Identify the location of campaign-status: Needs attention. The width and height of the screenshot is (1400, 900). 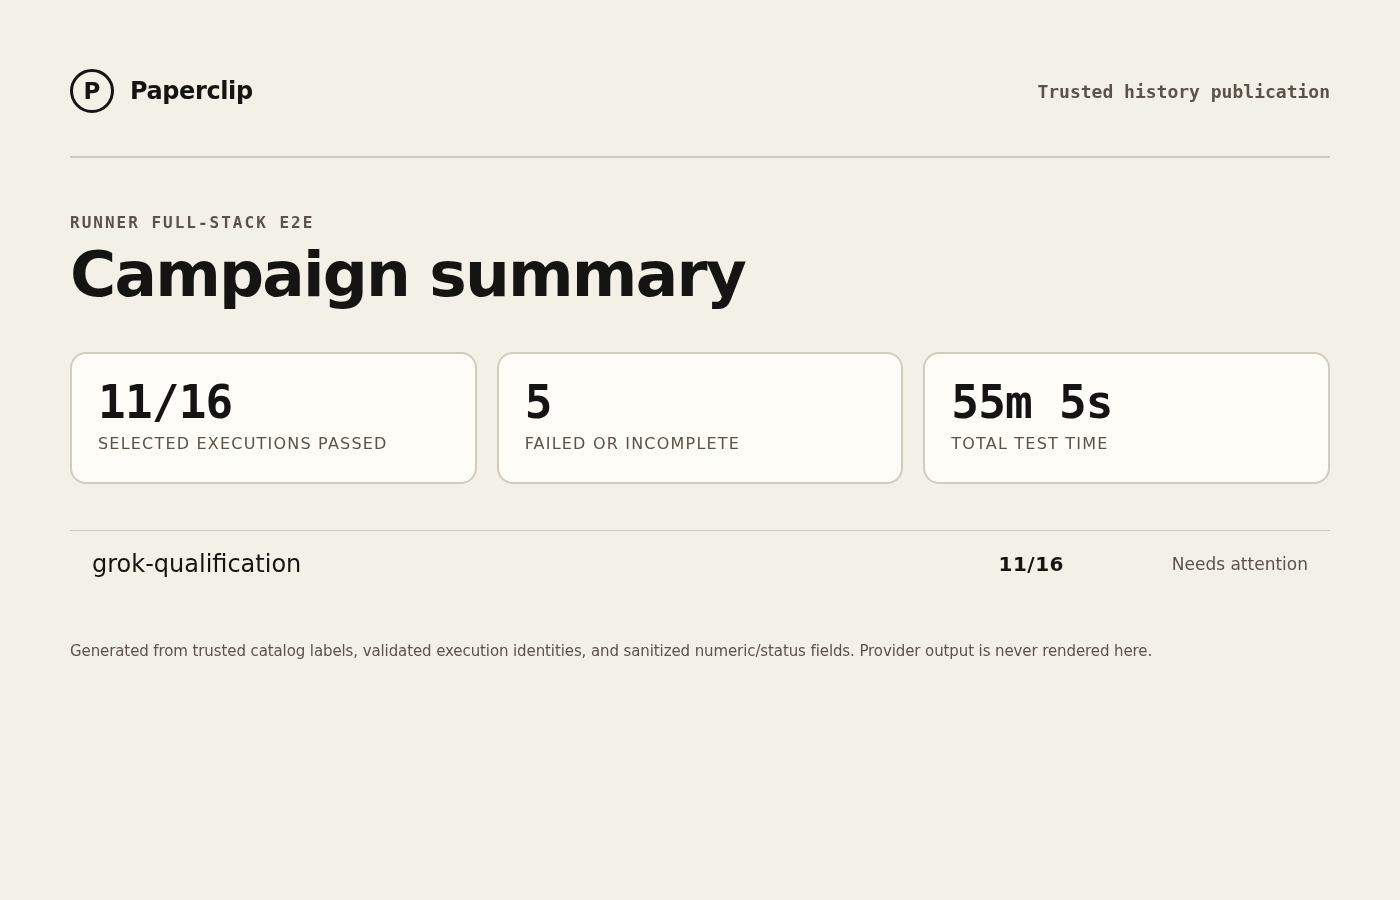
(1239, 564).